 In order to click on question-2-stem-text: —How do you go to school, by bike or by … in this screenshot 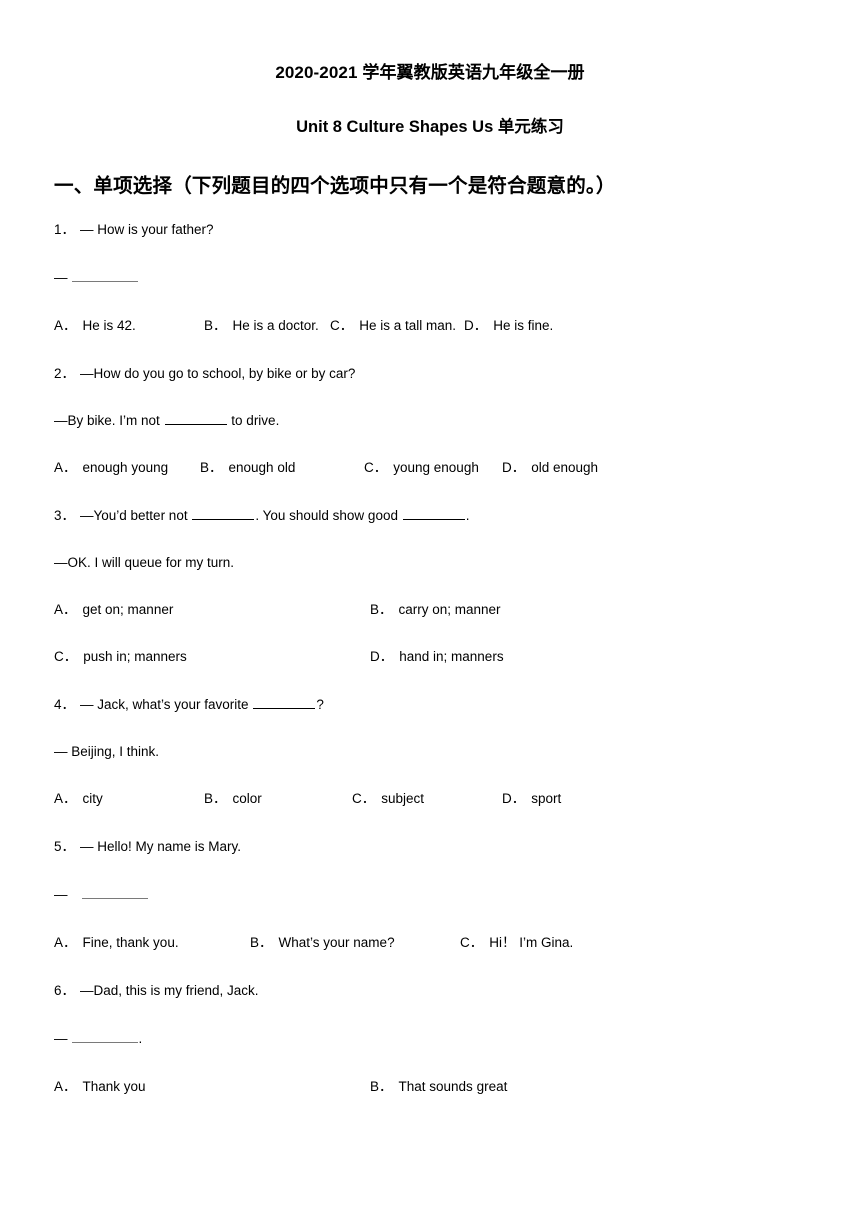, I will do `click(218, 373)`.